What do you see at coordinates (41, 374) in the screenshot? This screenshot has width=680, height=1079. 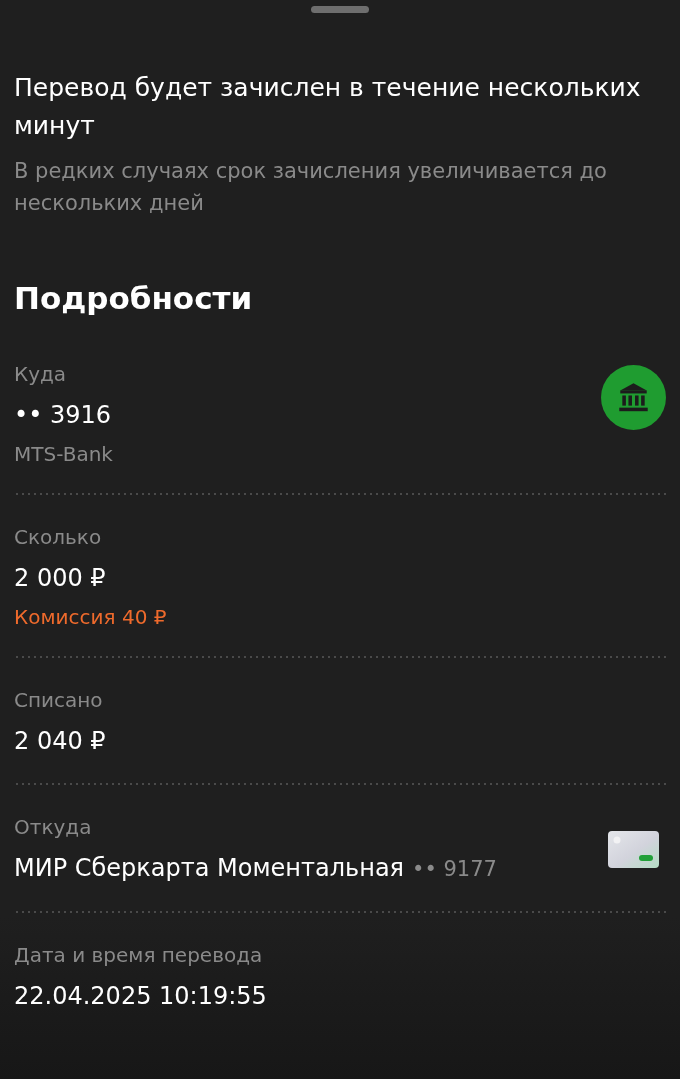 I see `field-label: Куда` at bounding box center [41, 374].